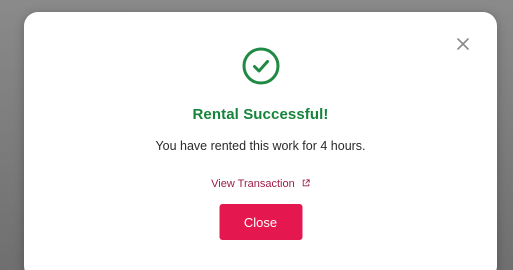  What do you see at coordinates (260, 146) in the screenshot?
I see `dialog-message: You have rented this work for 4 hours.` at bounding box center [260, 146].